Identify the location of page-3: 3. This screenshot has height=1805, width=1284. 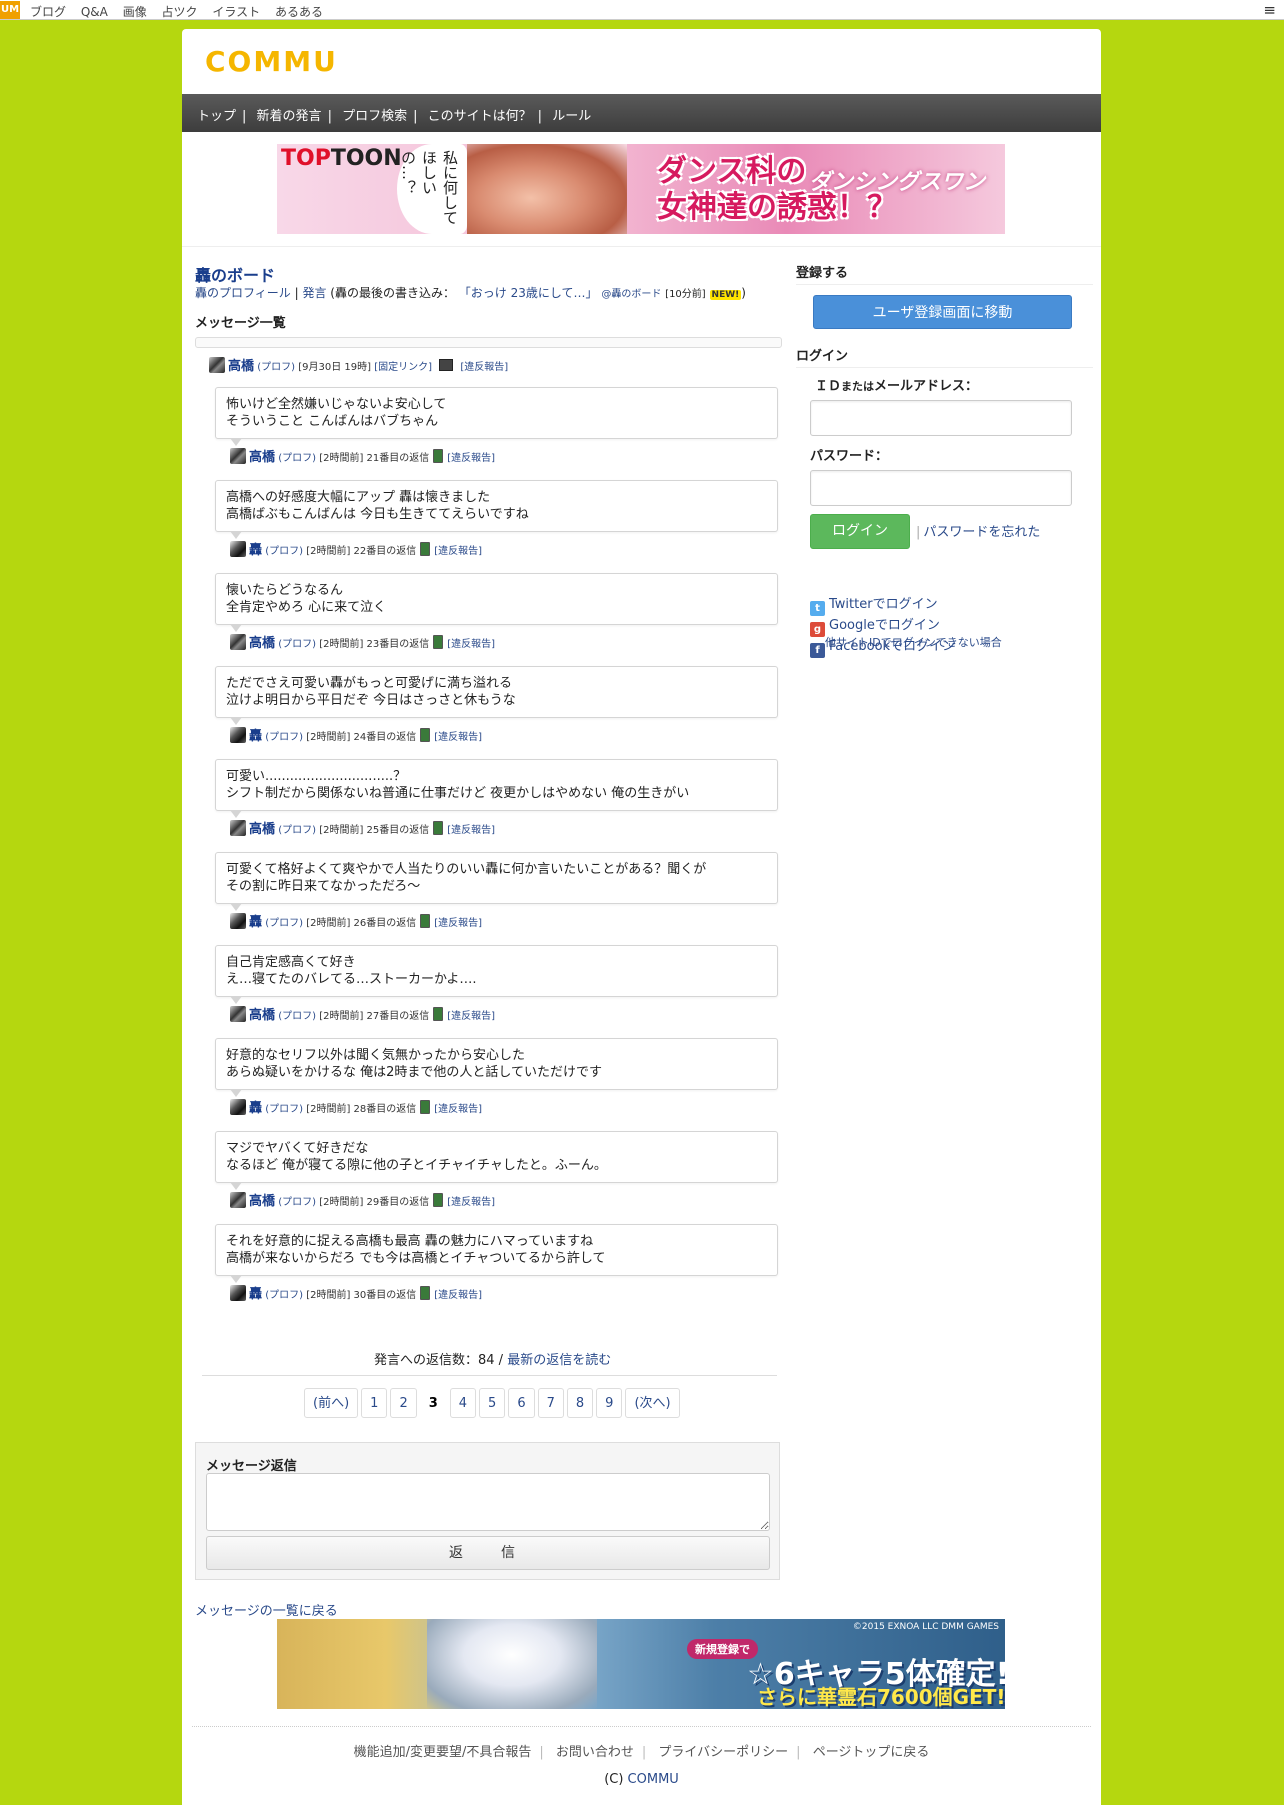
(433, 1403).